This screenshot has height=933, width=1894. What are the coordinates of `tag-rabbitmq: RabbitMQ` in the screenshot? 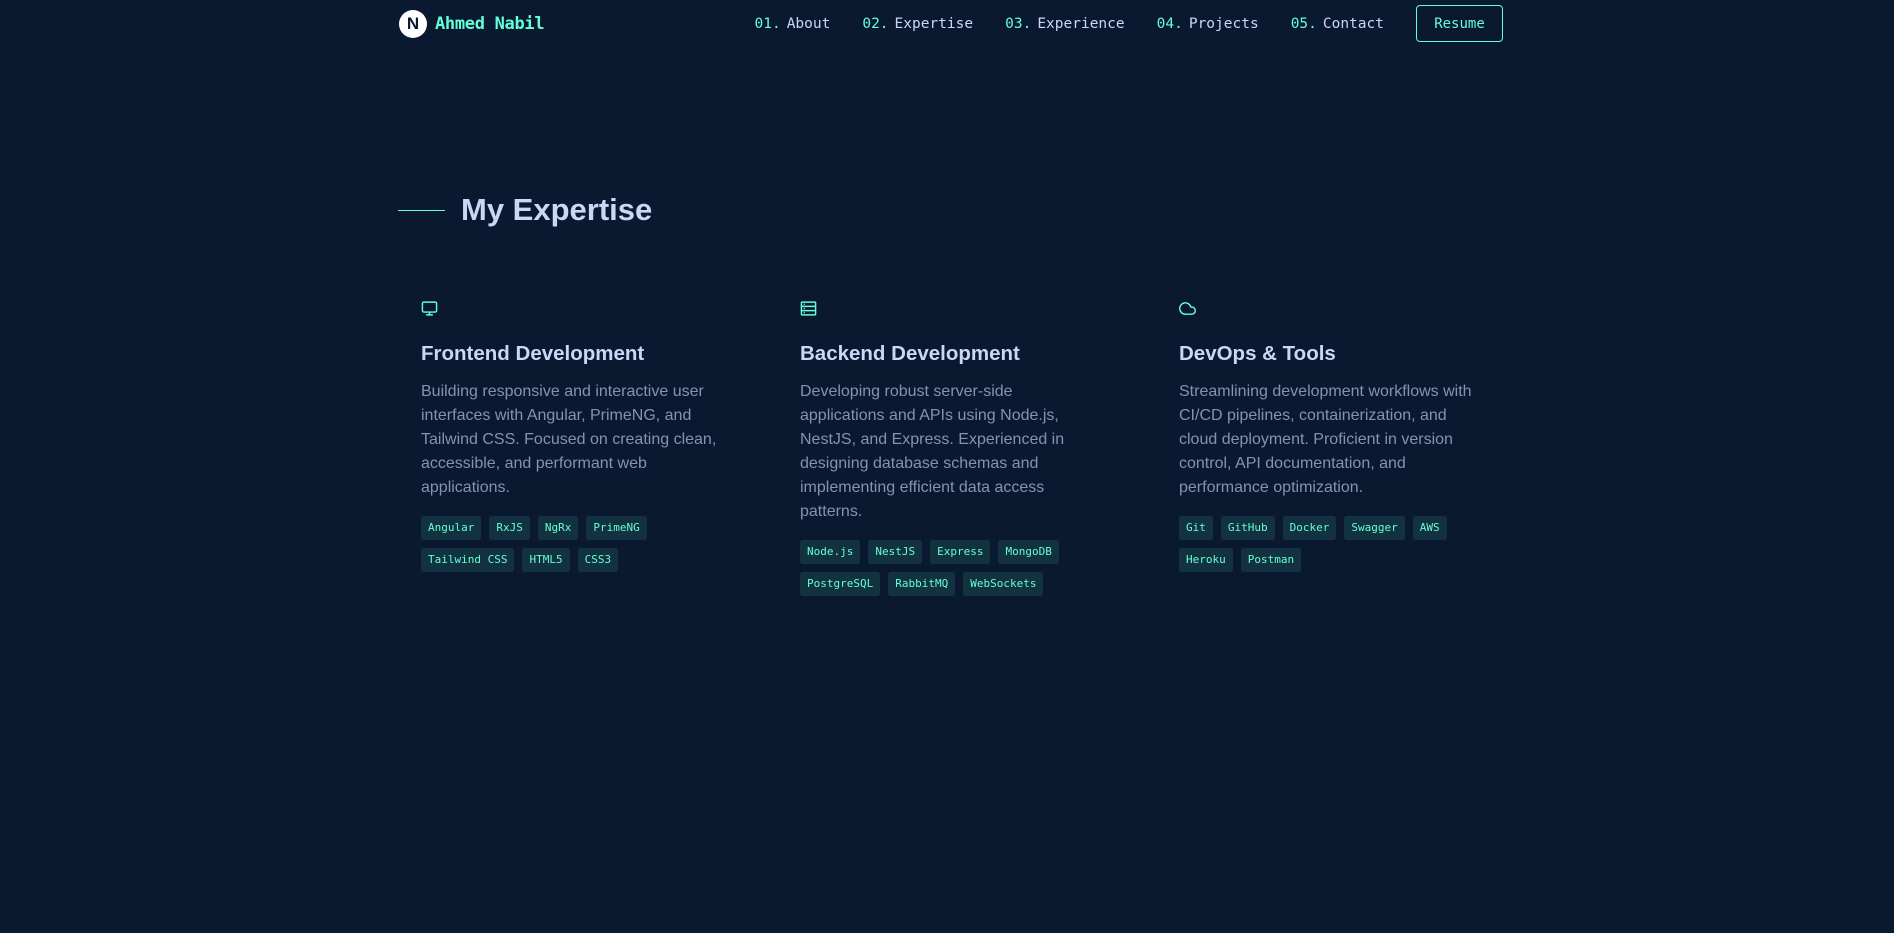 It's located at (922, 584).